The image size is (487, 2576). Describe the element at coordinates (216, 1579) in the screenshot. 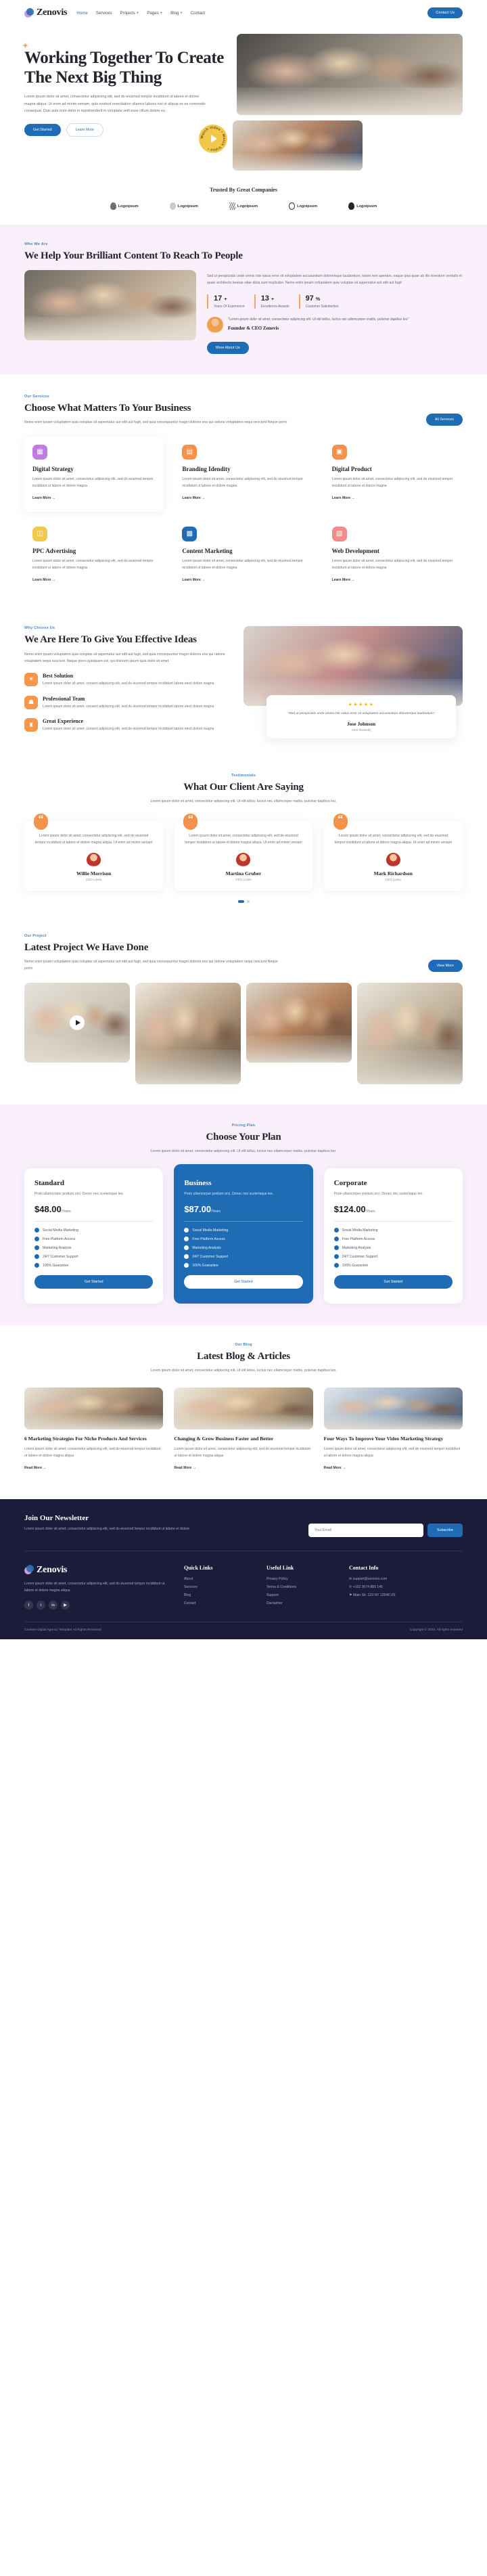

I see `list-item: About` at that location.